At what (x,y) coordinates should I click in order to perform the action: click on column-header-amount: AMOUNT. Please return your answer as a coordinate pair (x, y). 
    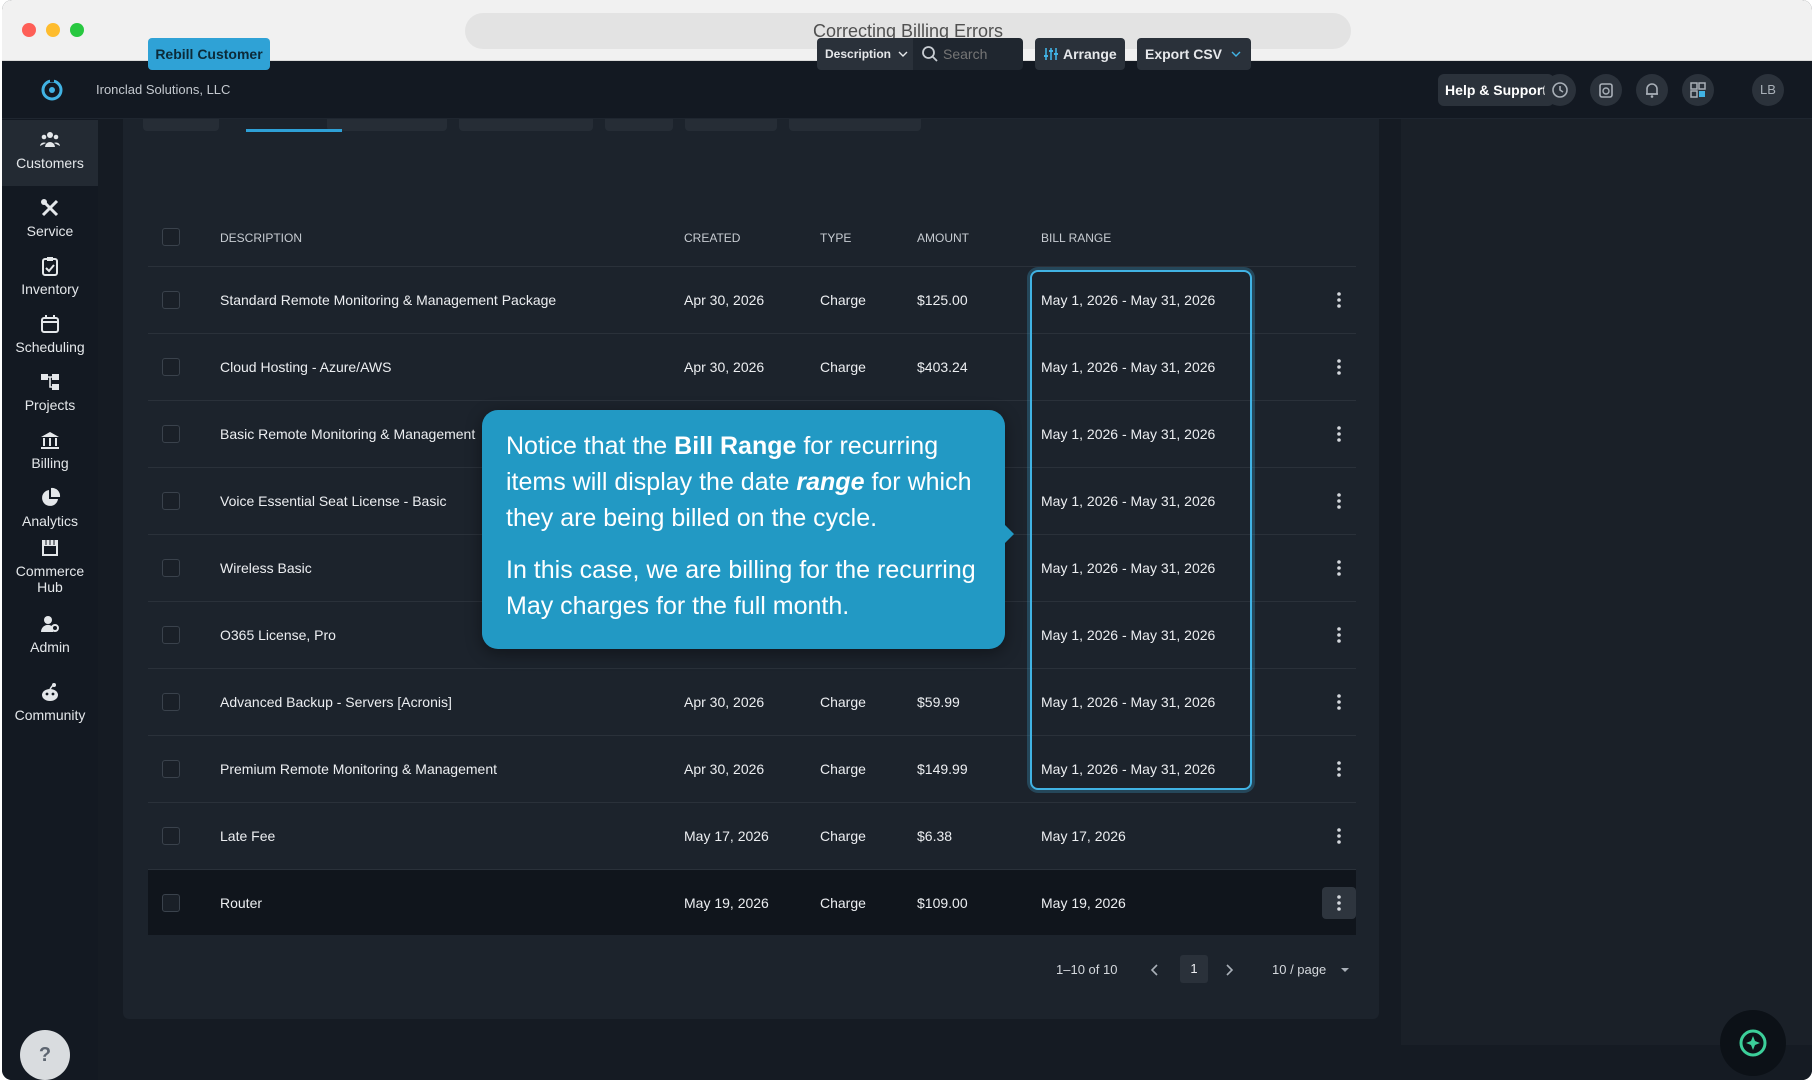
    Looking at the image, I should click on (943, 238).